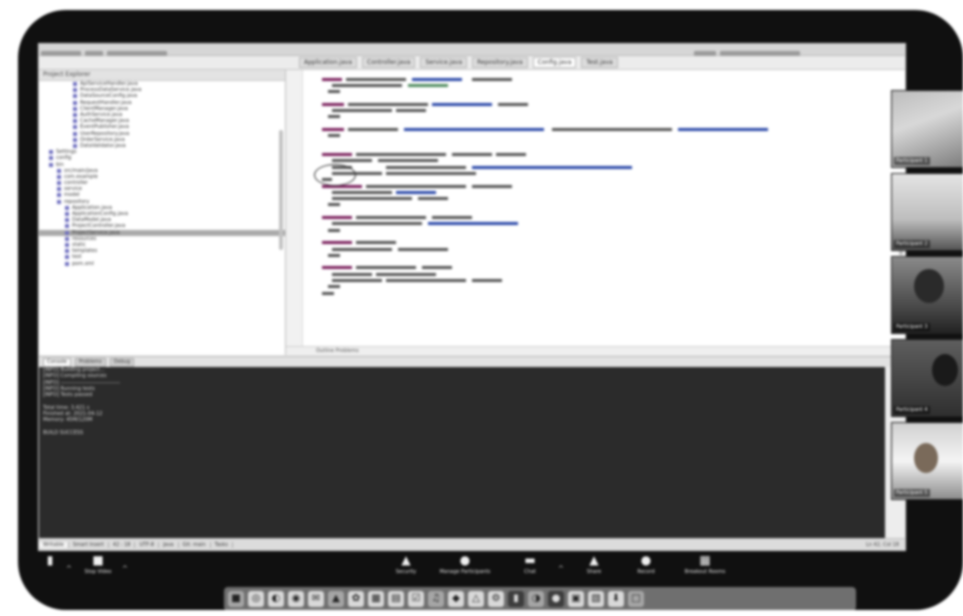  What do you see at coordinates (90, 362) in the screenshot?
I see `tab-problems: Problems` at bounding box center [90, 362].